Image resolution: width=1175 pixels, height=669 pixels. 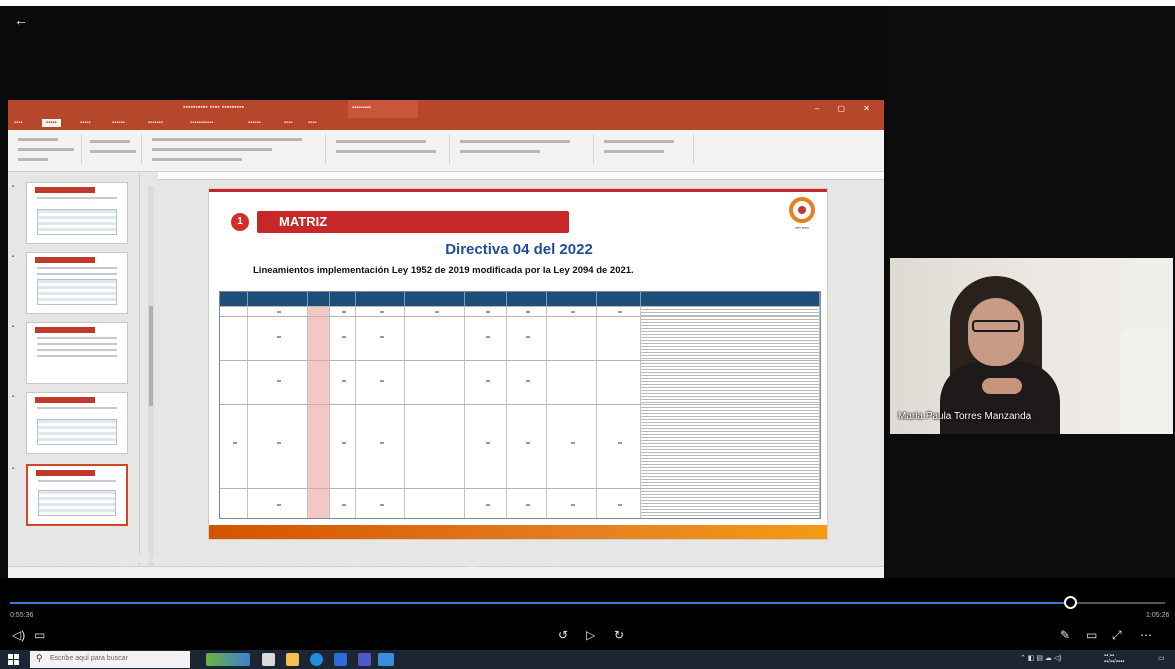 What do you see at coordinates (413, 222) in the screenshot?
I see `slide-banner: MATRIZ` at bounding box center [413, 222].